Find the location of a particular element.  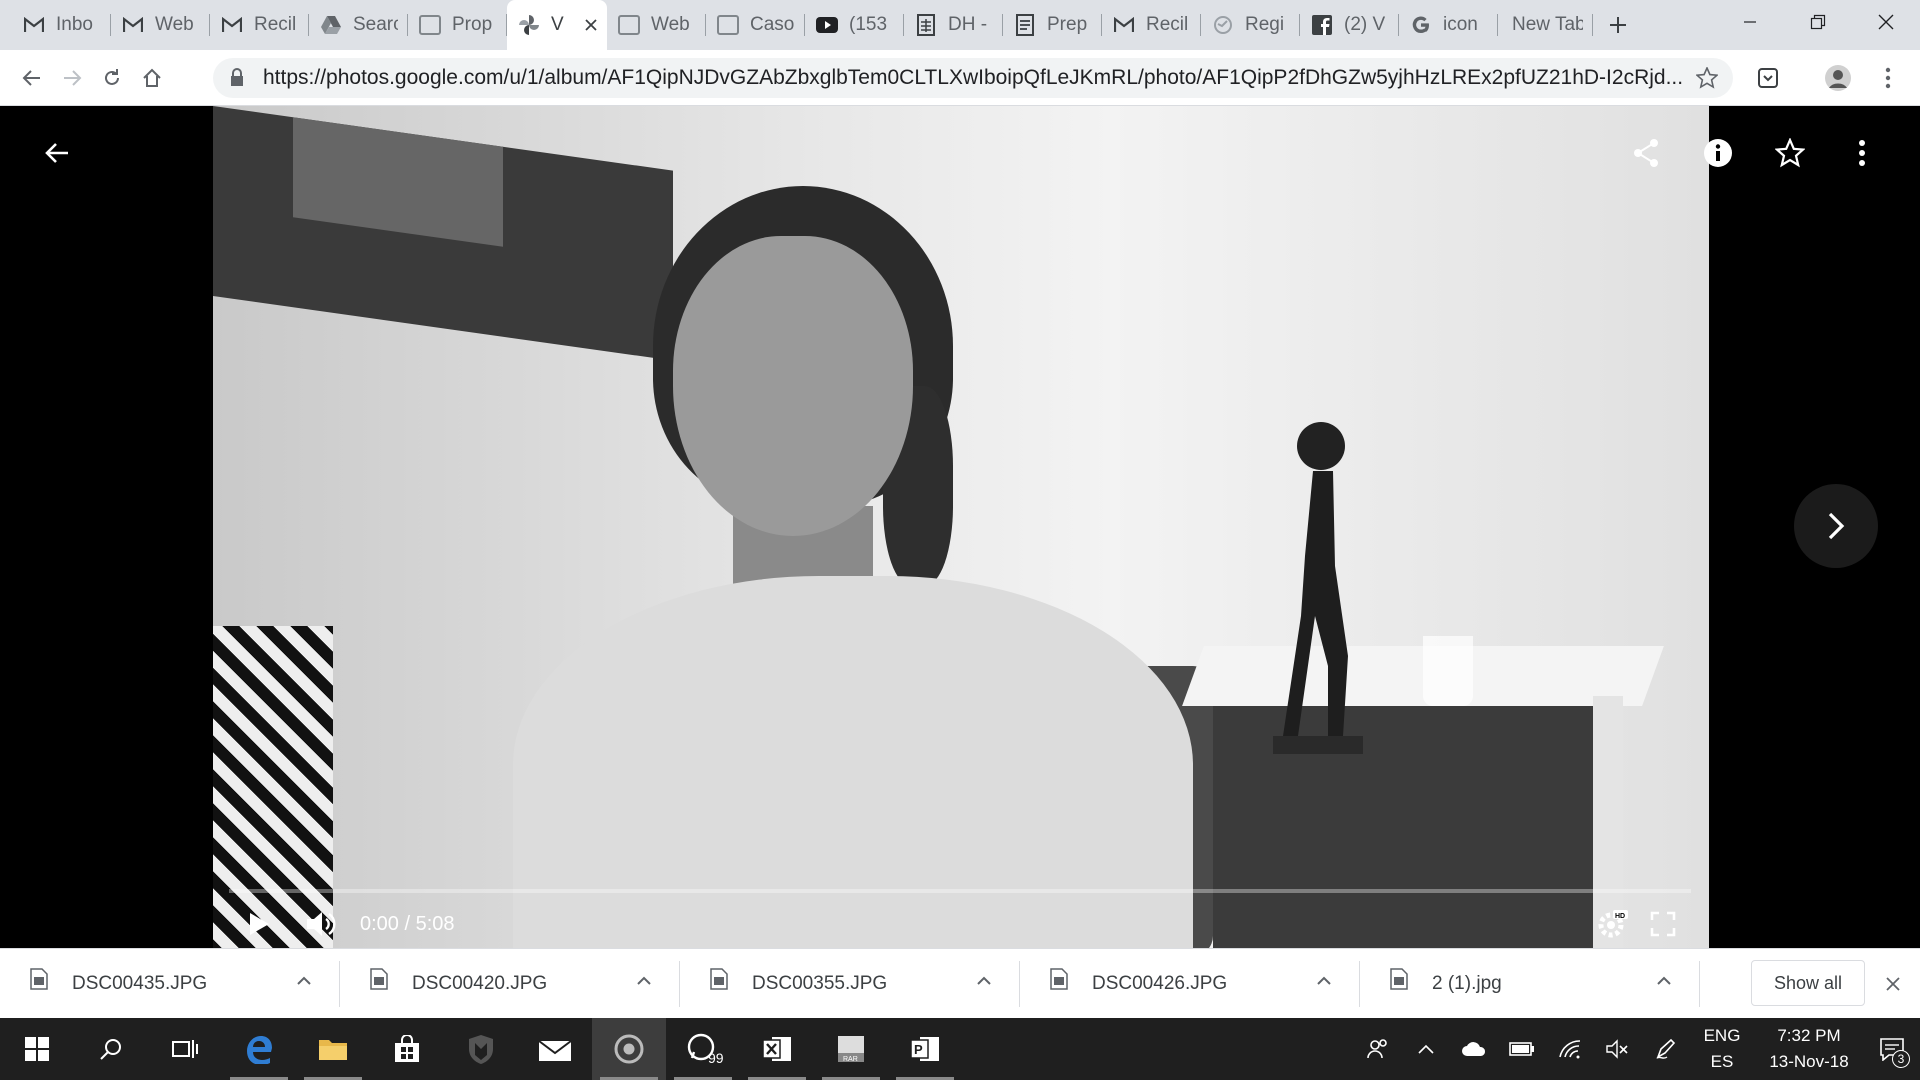

taskbar-project: P is located at coordinates (925, 1049).